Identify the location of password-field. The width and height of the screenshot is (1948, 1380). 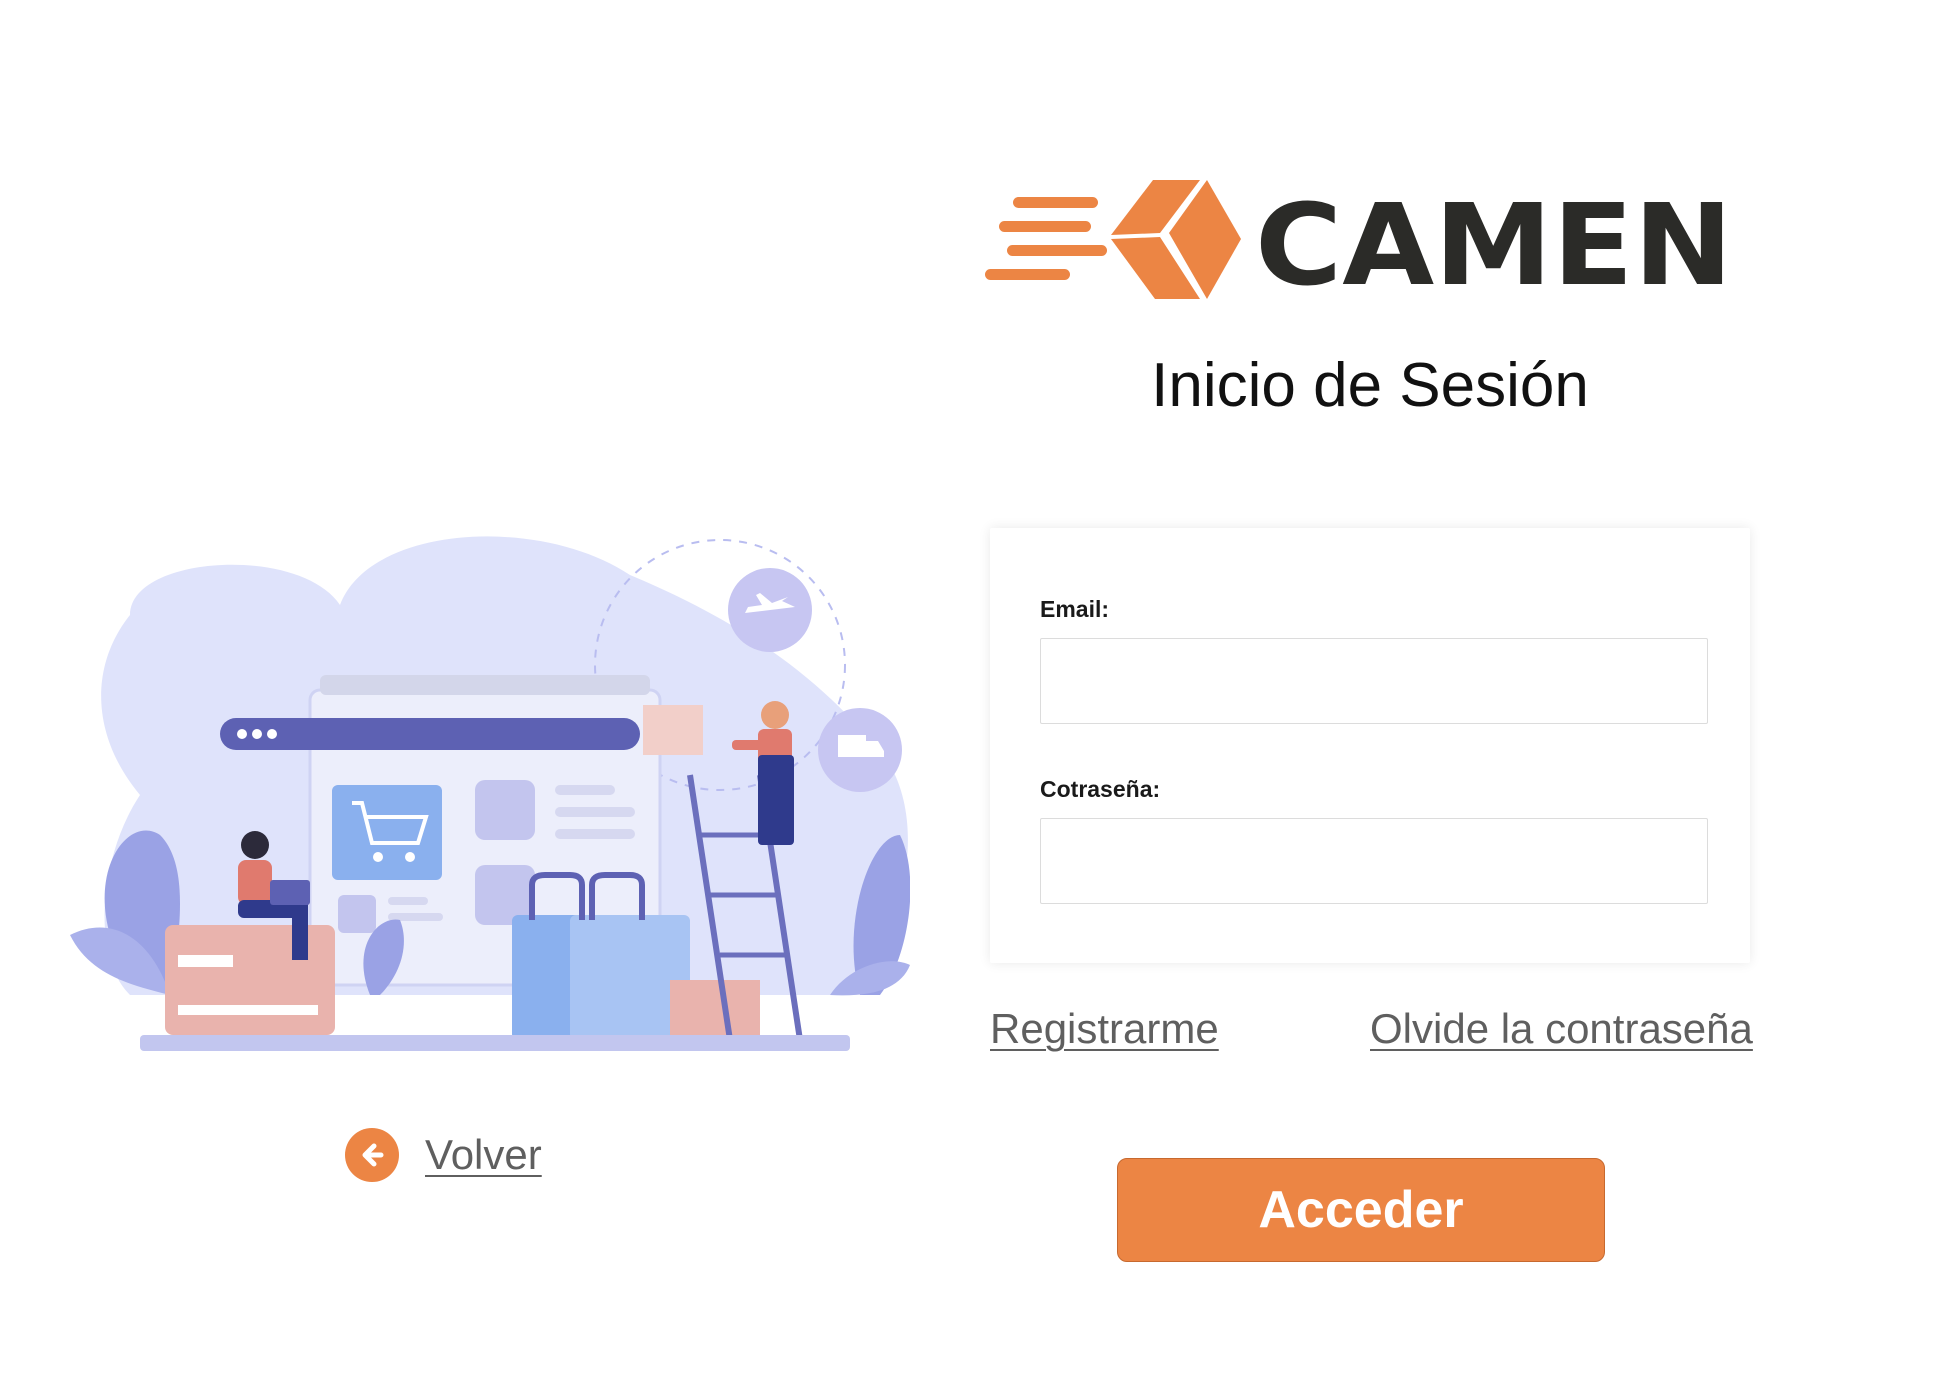
(1374, 861).